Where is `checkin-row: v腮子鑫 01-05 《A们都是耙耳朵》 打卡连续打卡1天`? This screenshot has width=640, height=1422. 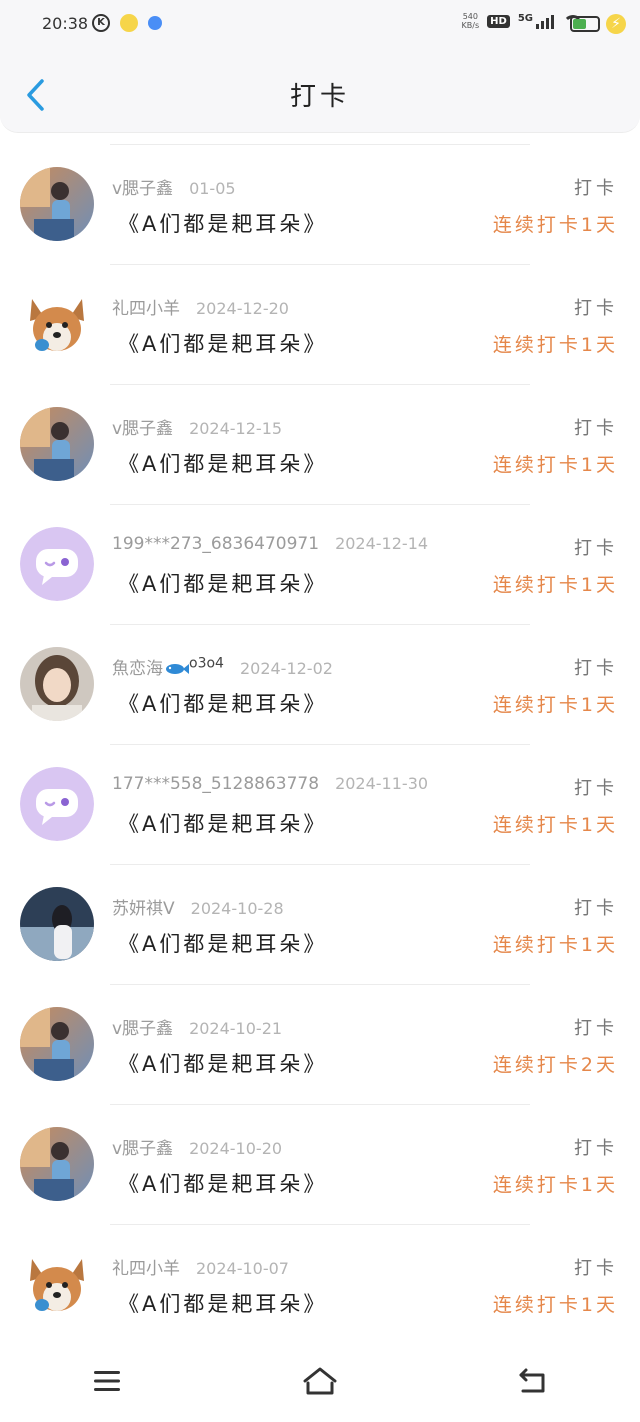 checkin-row: v腮子鑫 01-05 《A们都是耙耳朵》 打卡连续打卡1天 is located at coordinates (320, 204).